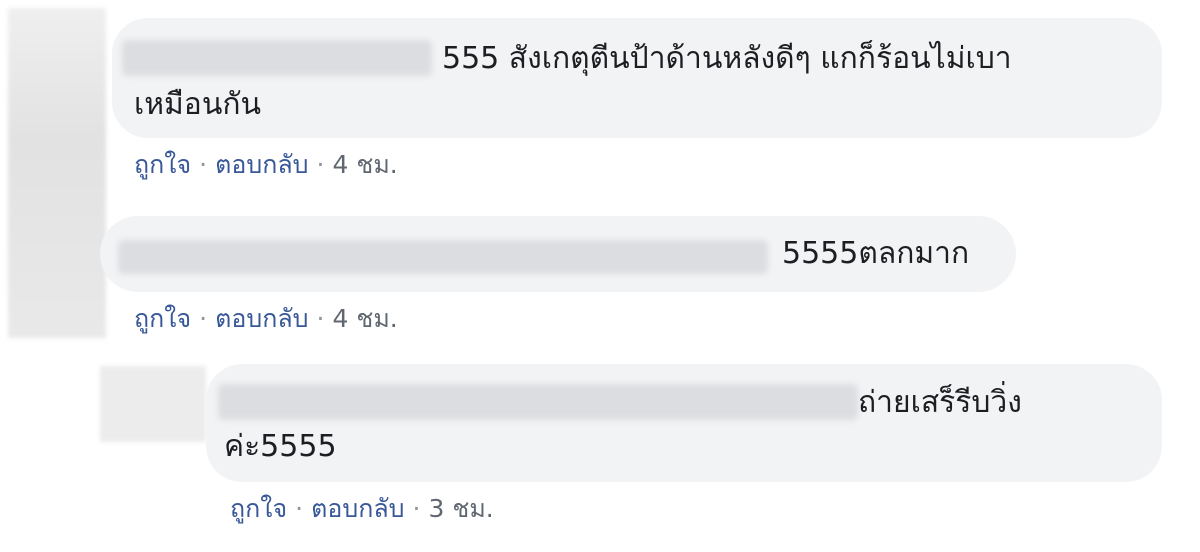 The width and height of the screenshot is (1200, 552). Describe the element at coordinates (940, 402) in the screenshot. I see `comment-text: ถ่ายเสร็รีบวิ่ง` at that location.